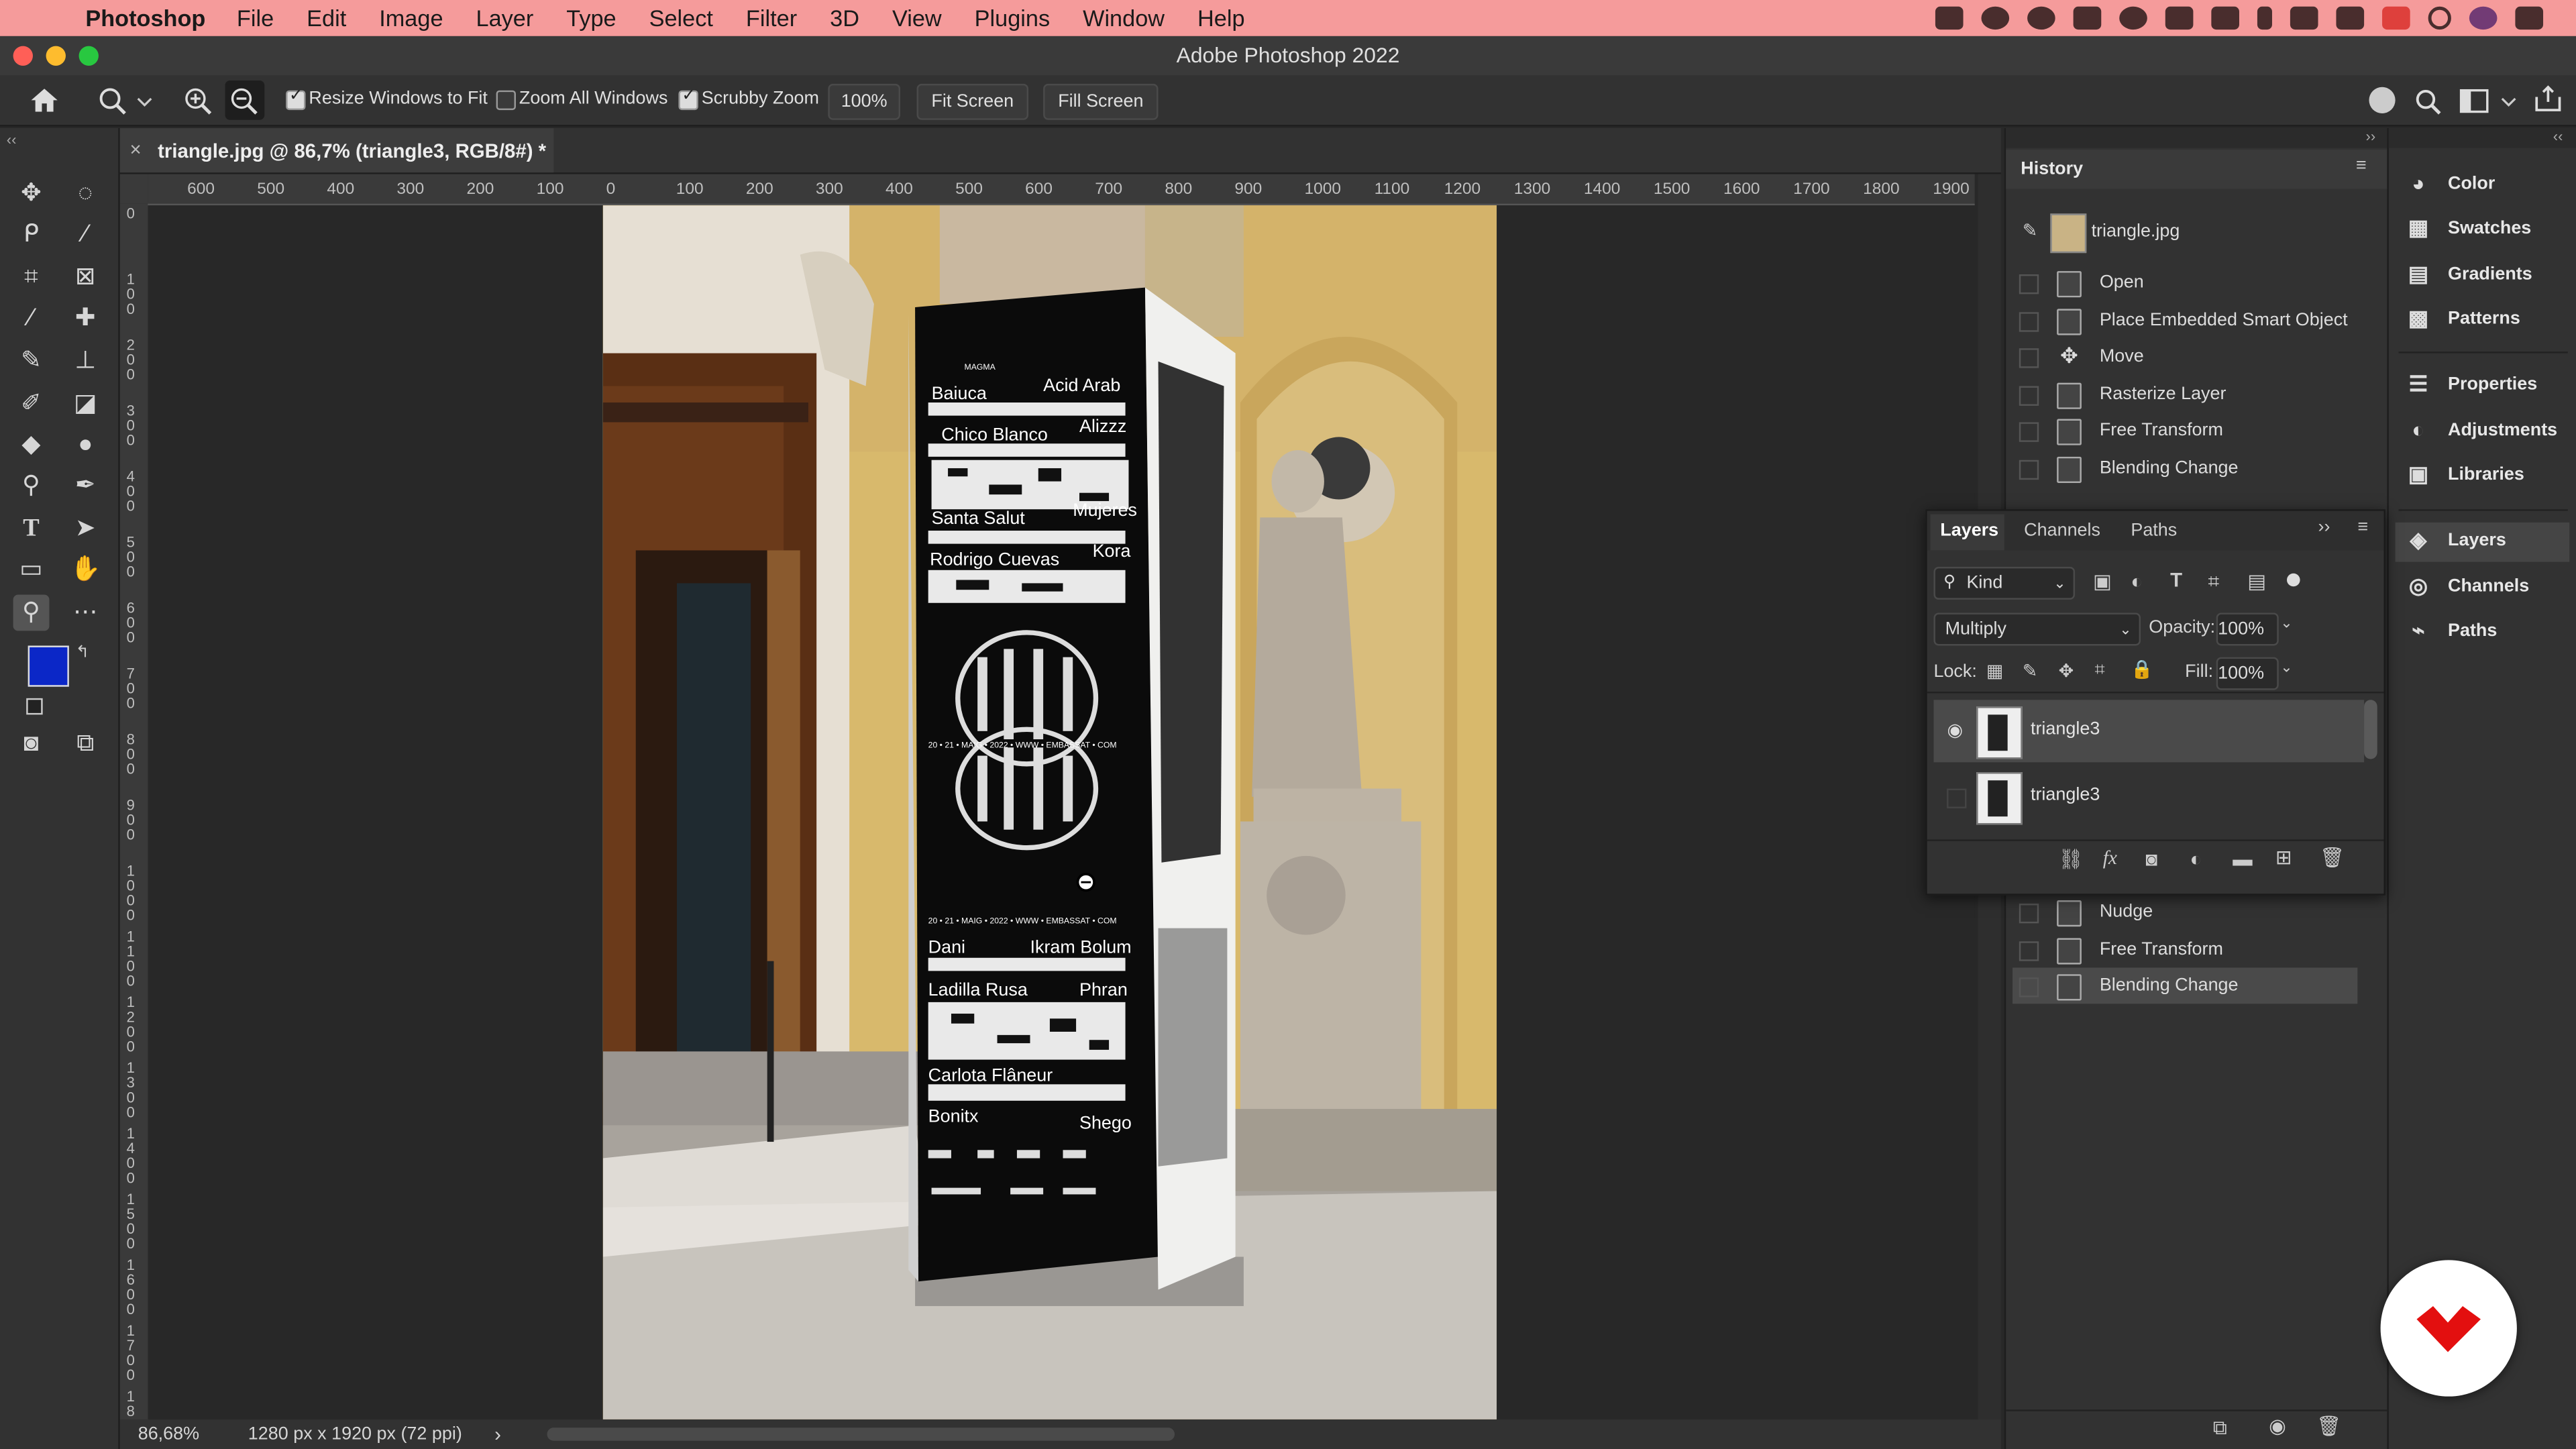  I want to click on history-state: Rasterize Layer, so click(2184, 394).